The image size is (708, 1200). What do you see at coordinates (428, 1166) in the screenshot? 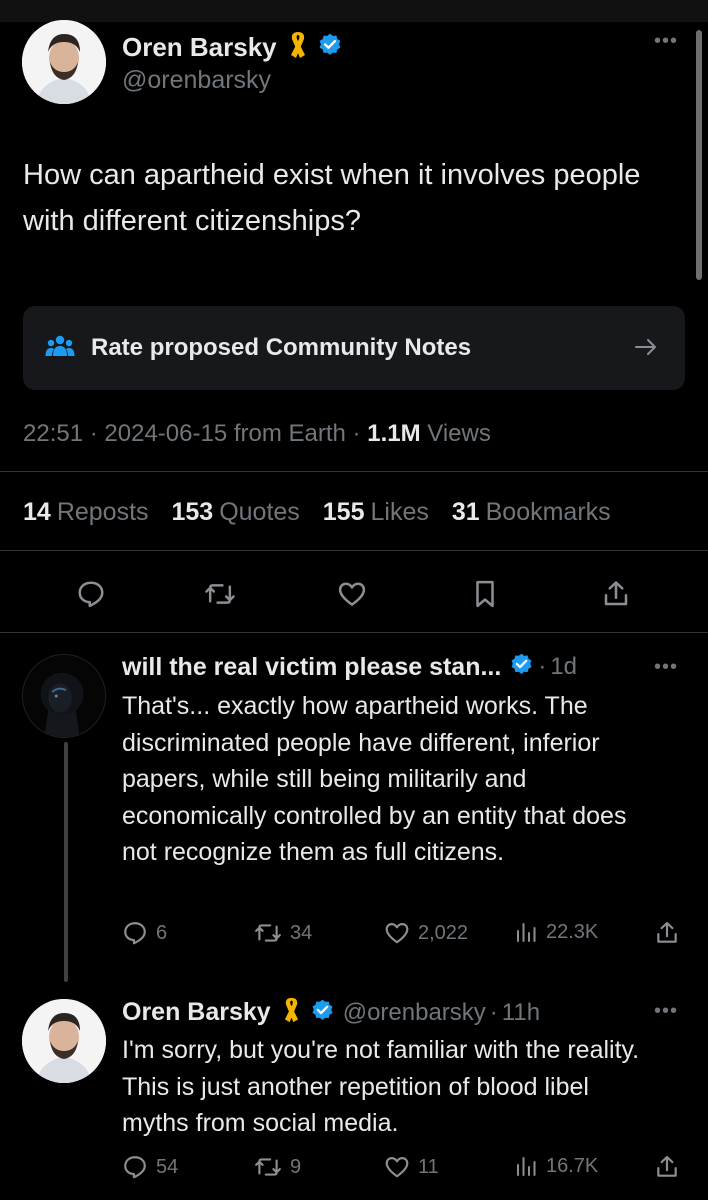
I see `like-count: 11` at bounding box center [428, 1166].